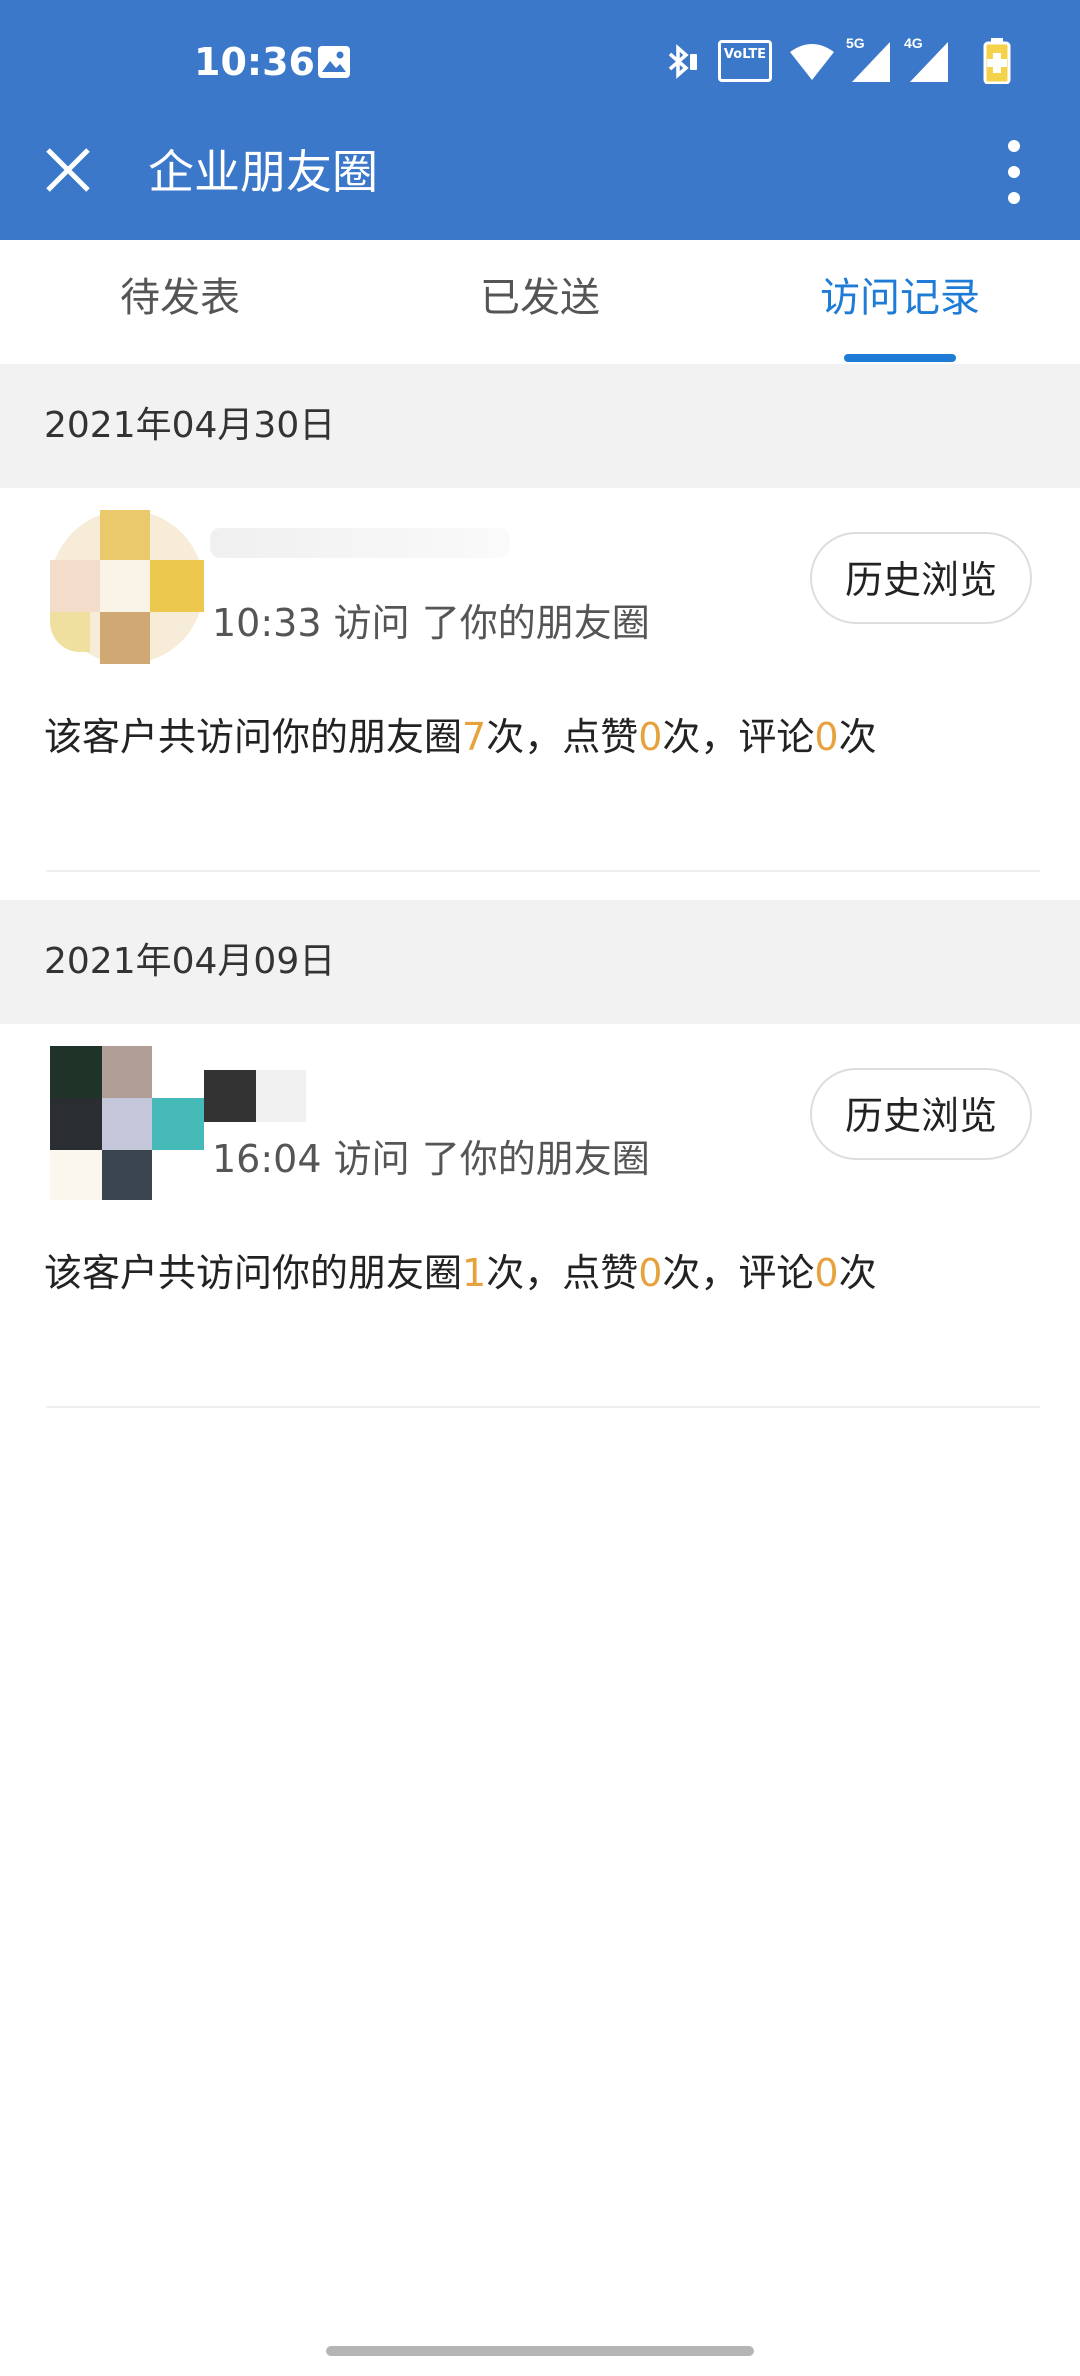  Describe the element at coordinates (540, 61) in the screenshot. I see `status-bar: 10:36 VoLTE 5G 4G` at that location.